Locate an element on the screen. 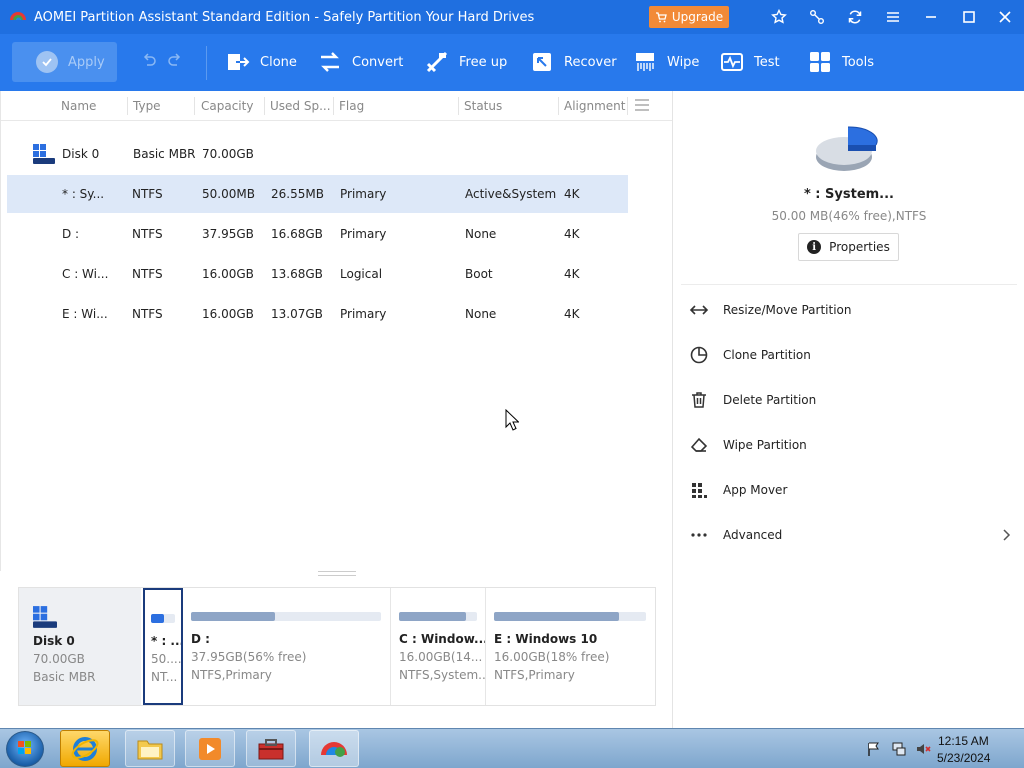  taskbar-internet-explorer is located at coordinates (85, 748).